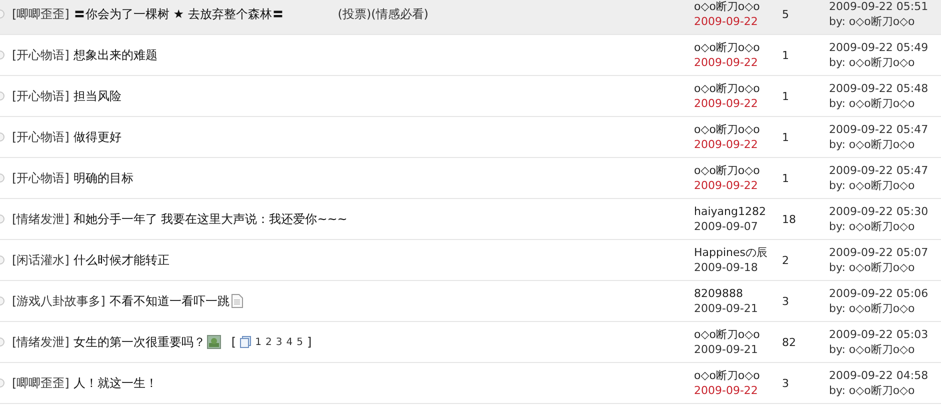 This screenshot has width=941, height=409. What do you see at coordinates (237, 301) in the screenshot?
I see `document-icon` at bounding box center [237, 301].